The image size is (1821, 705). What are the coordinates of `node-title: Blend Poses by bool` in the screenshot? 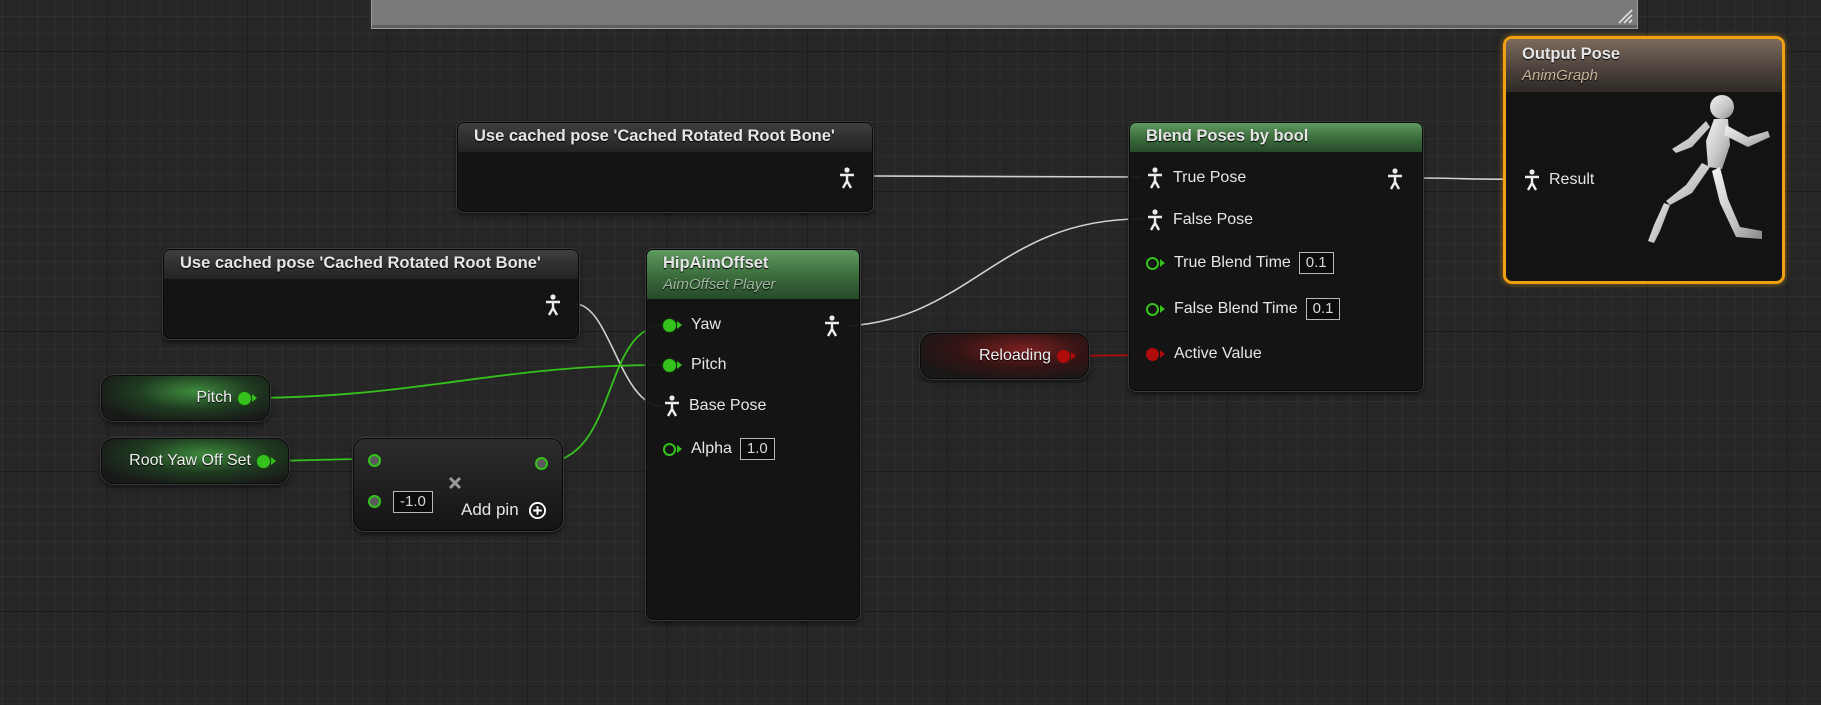 It's located at (1276, 137).